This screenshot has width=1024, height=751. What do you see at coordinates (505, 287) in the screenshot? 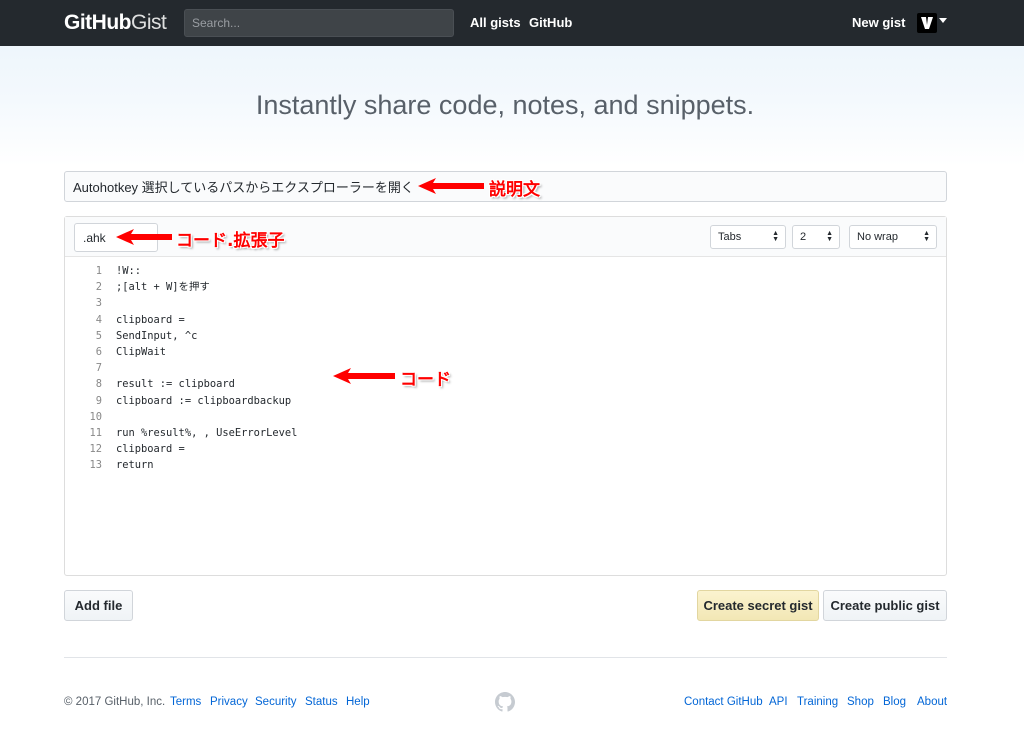
I see `code-line: 2 ;[alt + W]を押す` at bounding box center [505, 287].